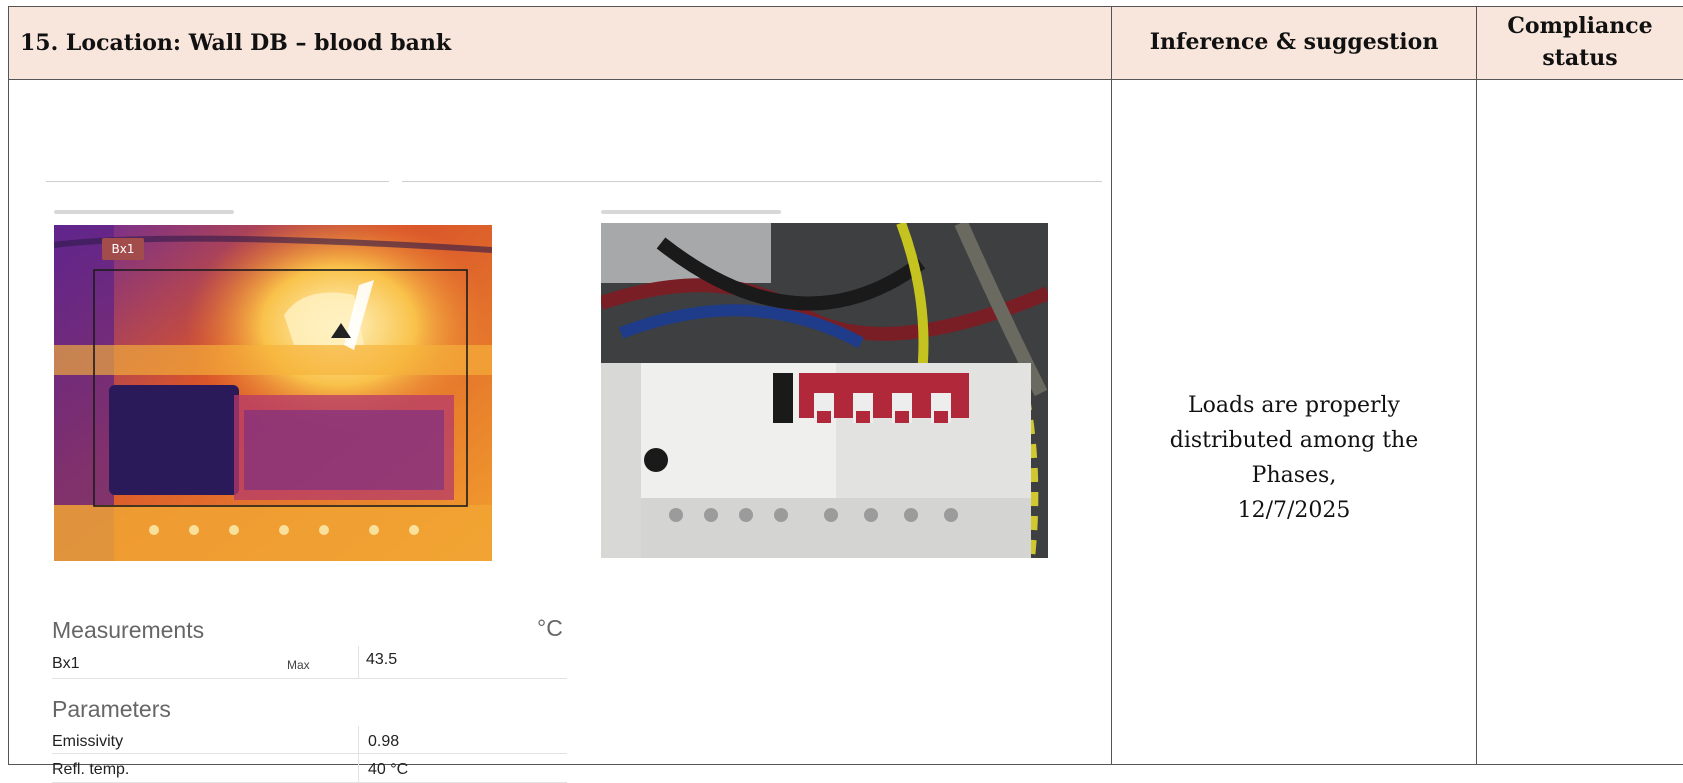  Describe the element at coordinates (90, 770) in the screenshot. I see `parameter-refl-temp-name: Refl. temp.` at that location.